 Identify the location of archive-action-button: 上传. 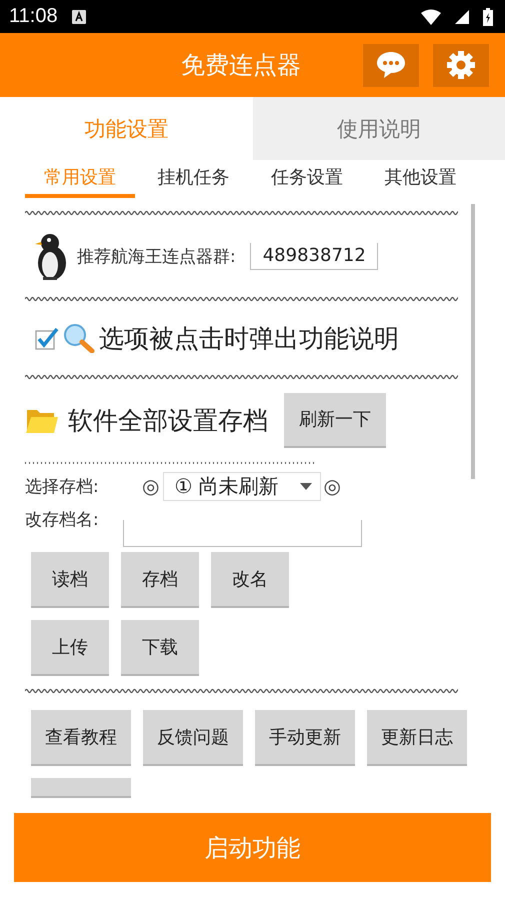
(70, 648).